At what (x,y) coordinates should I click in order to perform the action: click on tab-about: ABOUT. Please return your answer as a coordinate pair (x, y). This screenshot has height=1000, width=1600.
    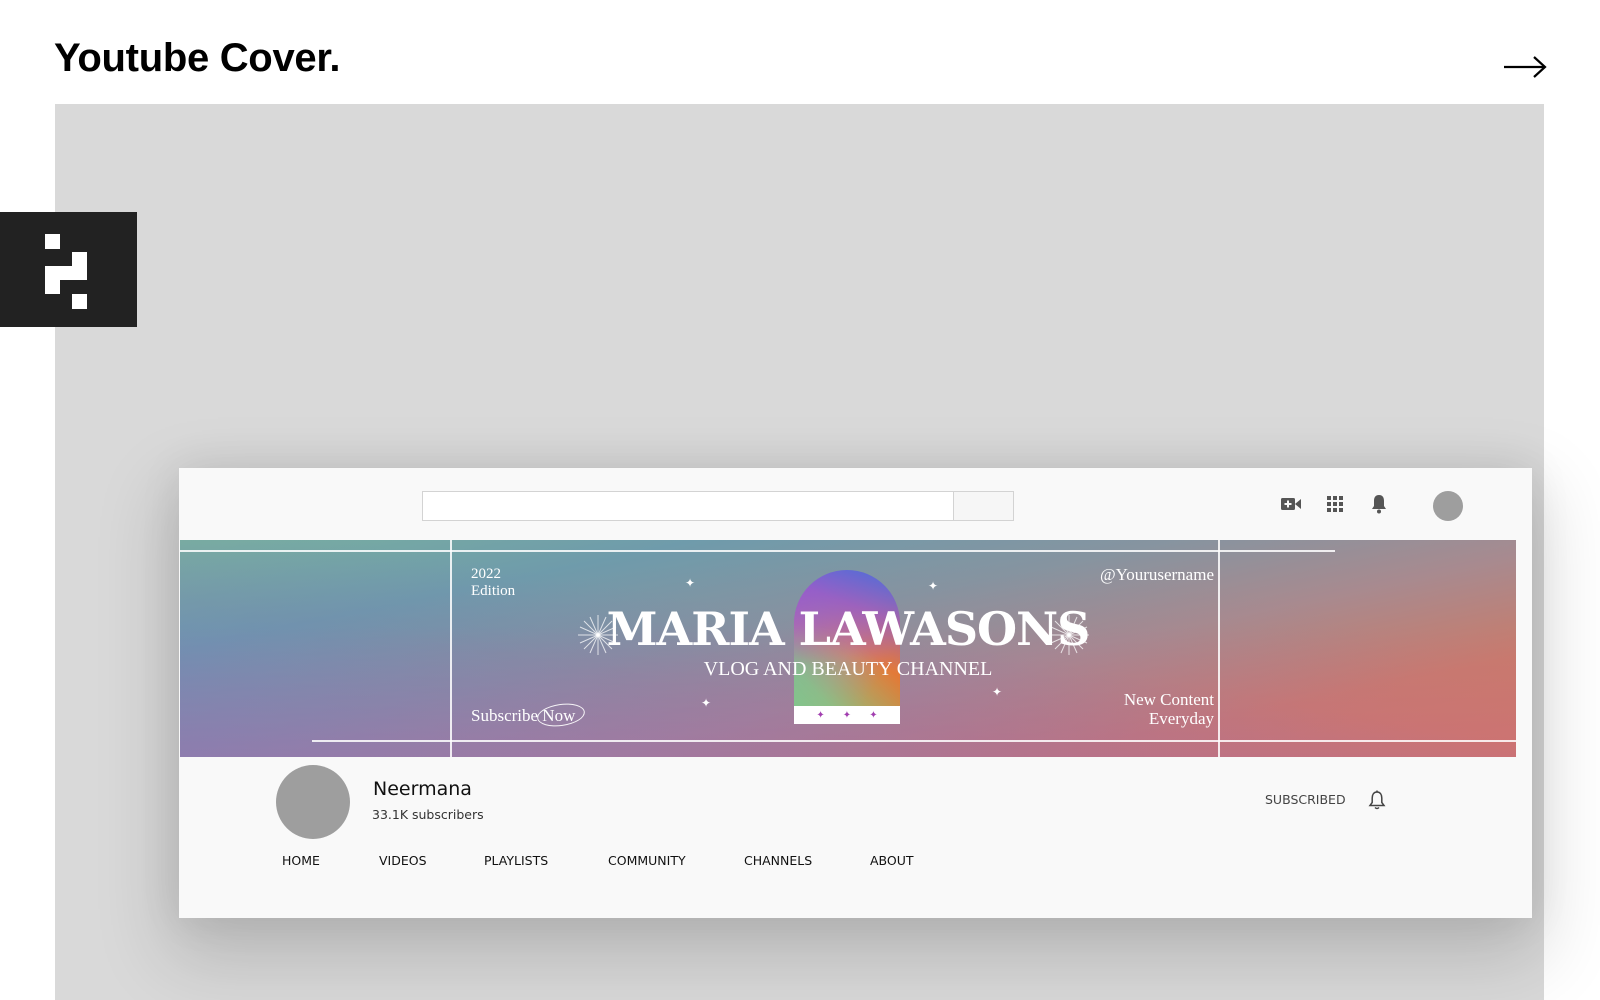
    Looking at the image, I should click on (892, 860).